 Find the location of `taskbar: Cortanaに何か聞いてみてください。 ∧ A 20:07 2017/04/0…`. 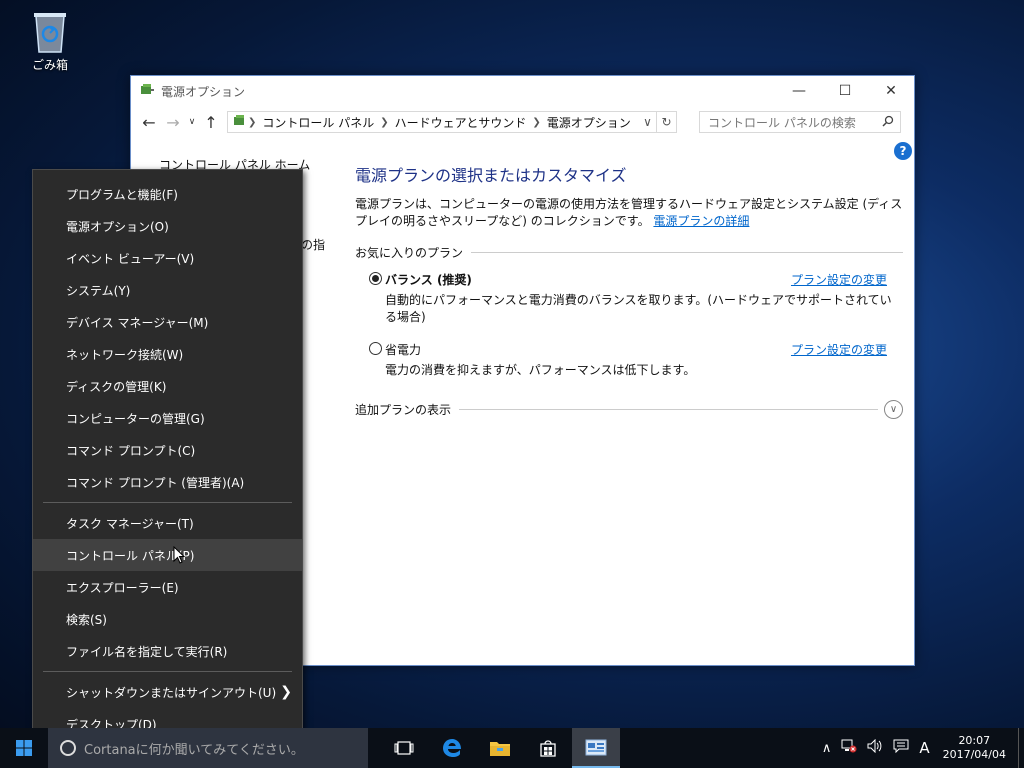

taskbar: Cortanaに何か聞いてみてください。 ∧ A 20:07 2017/04/0… is located at coordinates (512, 748).